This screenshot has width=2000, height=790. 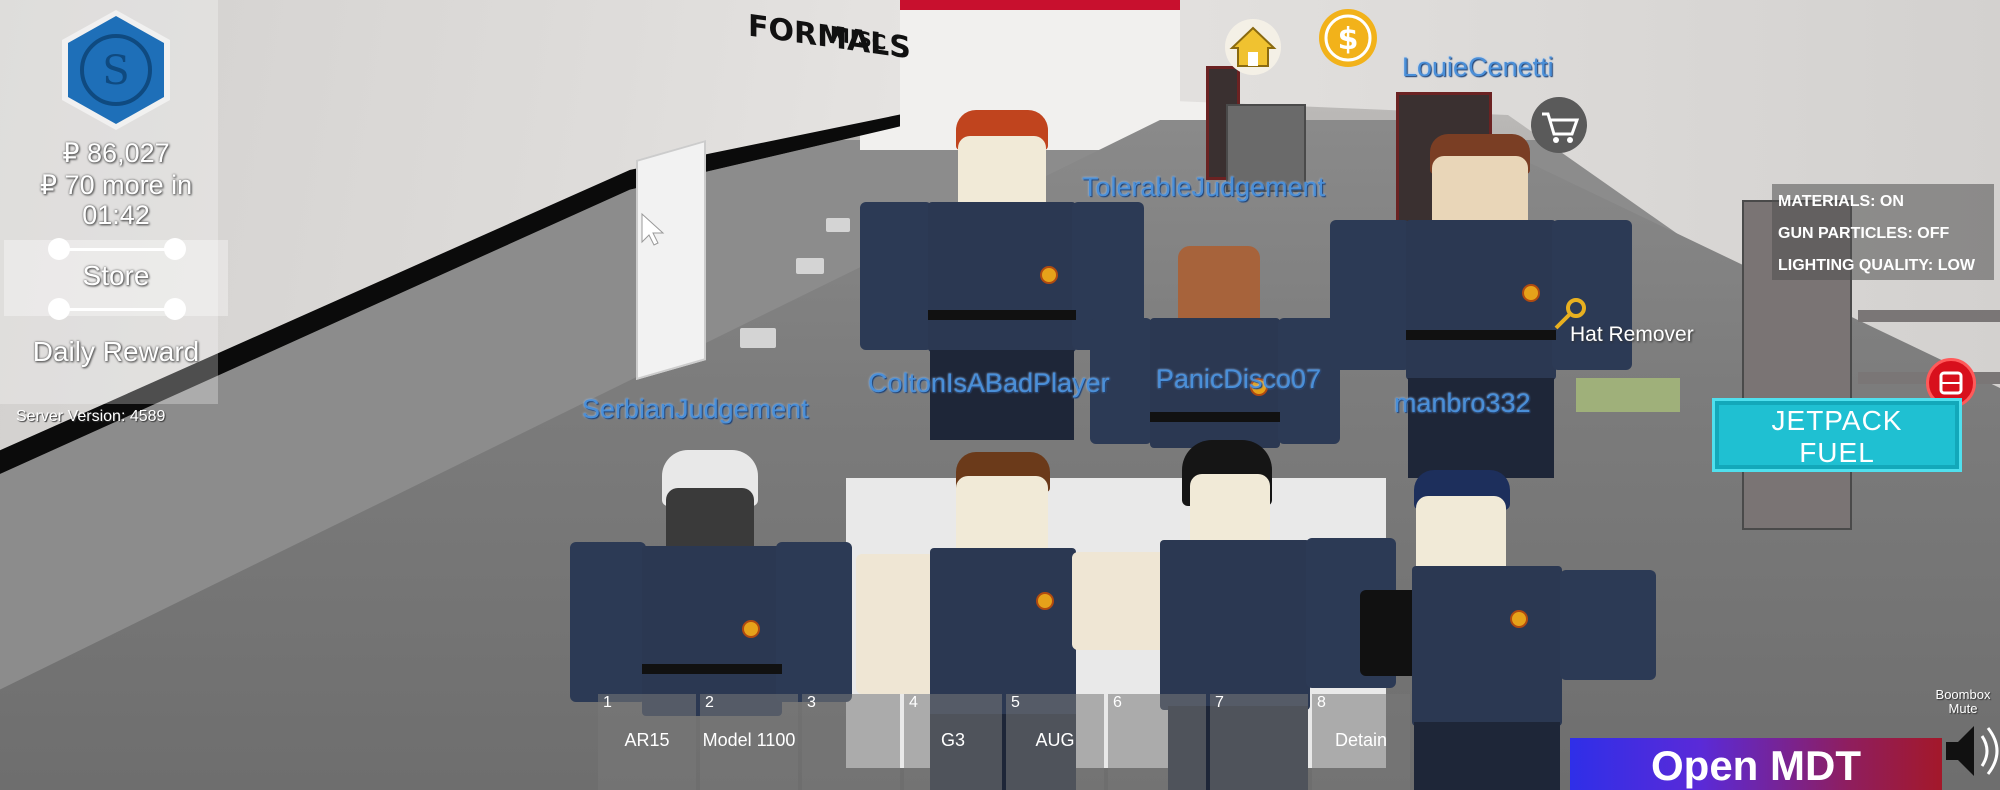 What do you see at coordinates (1970, 751) in the screenshot?
I see `speaker-icon` at bounding box center [1970, 751].